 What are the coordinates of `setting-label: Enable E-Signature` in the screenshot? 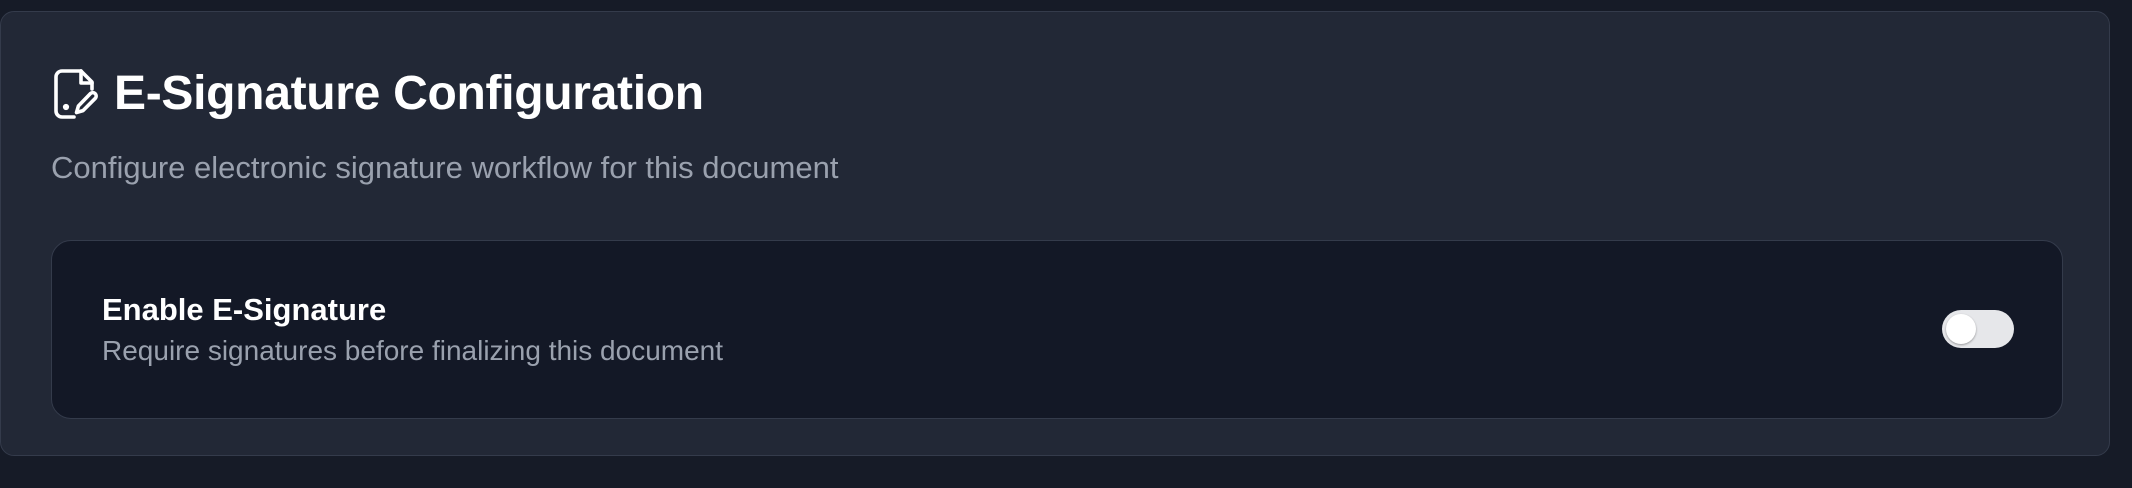 It's located at (244, 309).